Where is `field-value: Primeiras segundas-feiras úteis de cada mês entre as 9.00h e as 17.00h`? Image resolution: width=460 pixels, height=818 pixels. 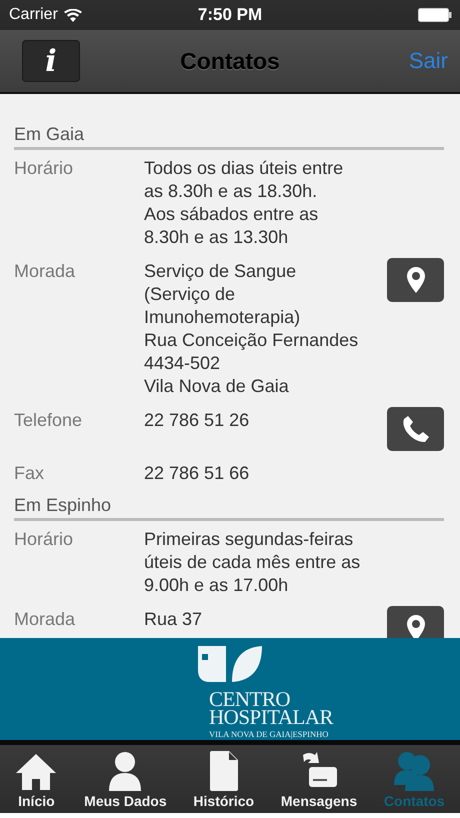
field-value: Primeiras segundas-feiras úteis de cada mês entre as 9.00h e as 17.00h is located at coordinates (253, 562).